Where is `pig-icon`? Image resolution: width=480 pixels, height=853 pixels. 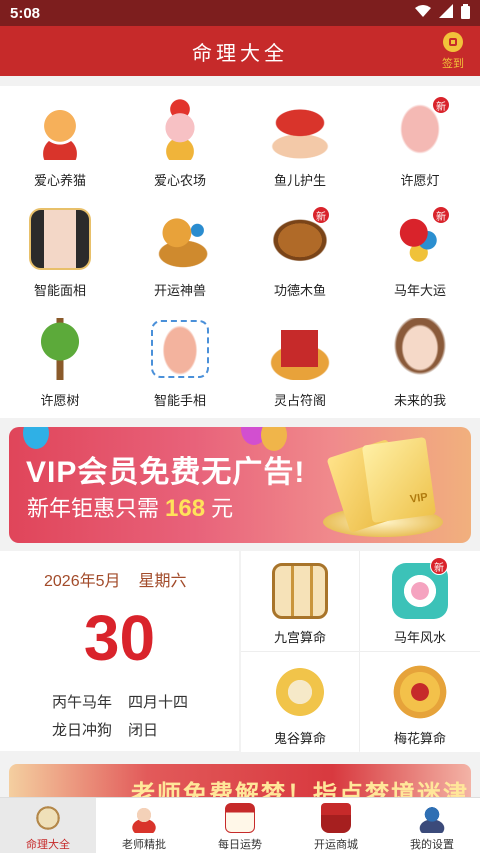
pig-icon is located at coordinates (180, 129).